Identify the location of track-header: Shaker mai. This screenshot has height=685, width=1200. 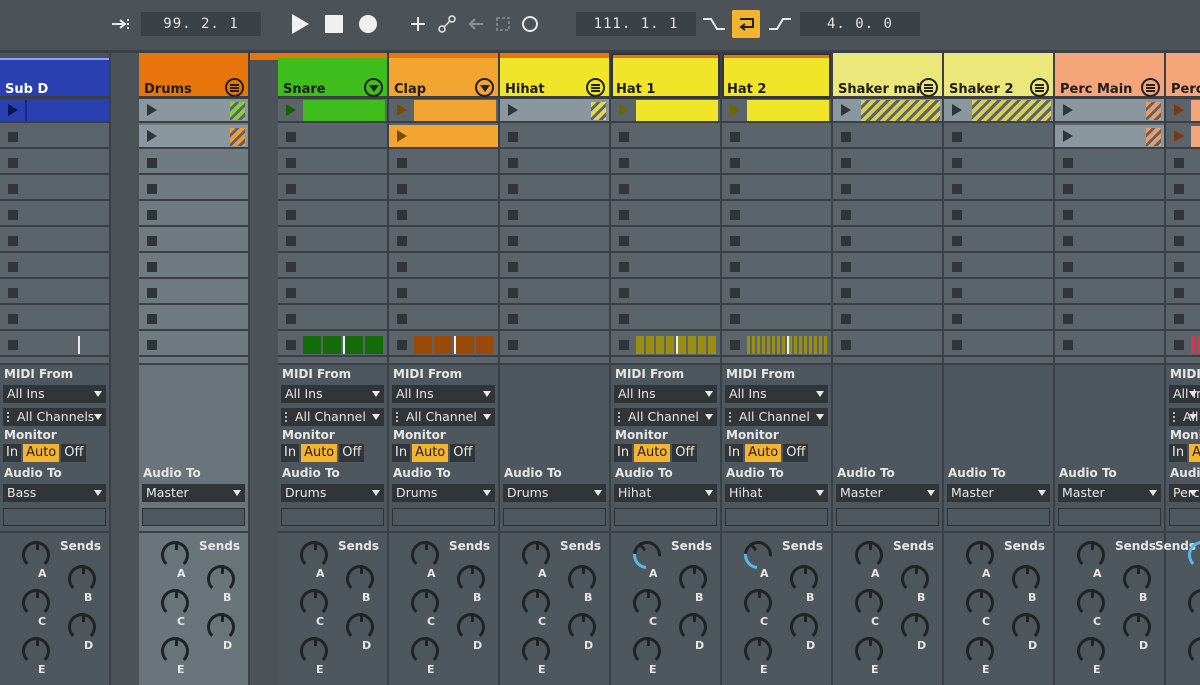
(887, 76).